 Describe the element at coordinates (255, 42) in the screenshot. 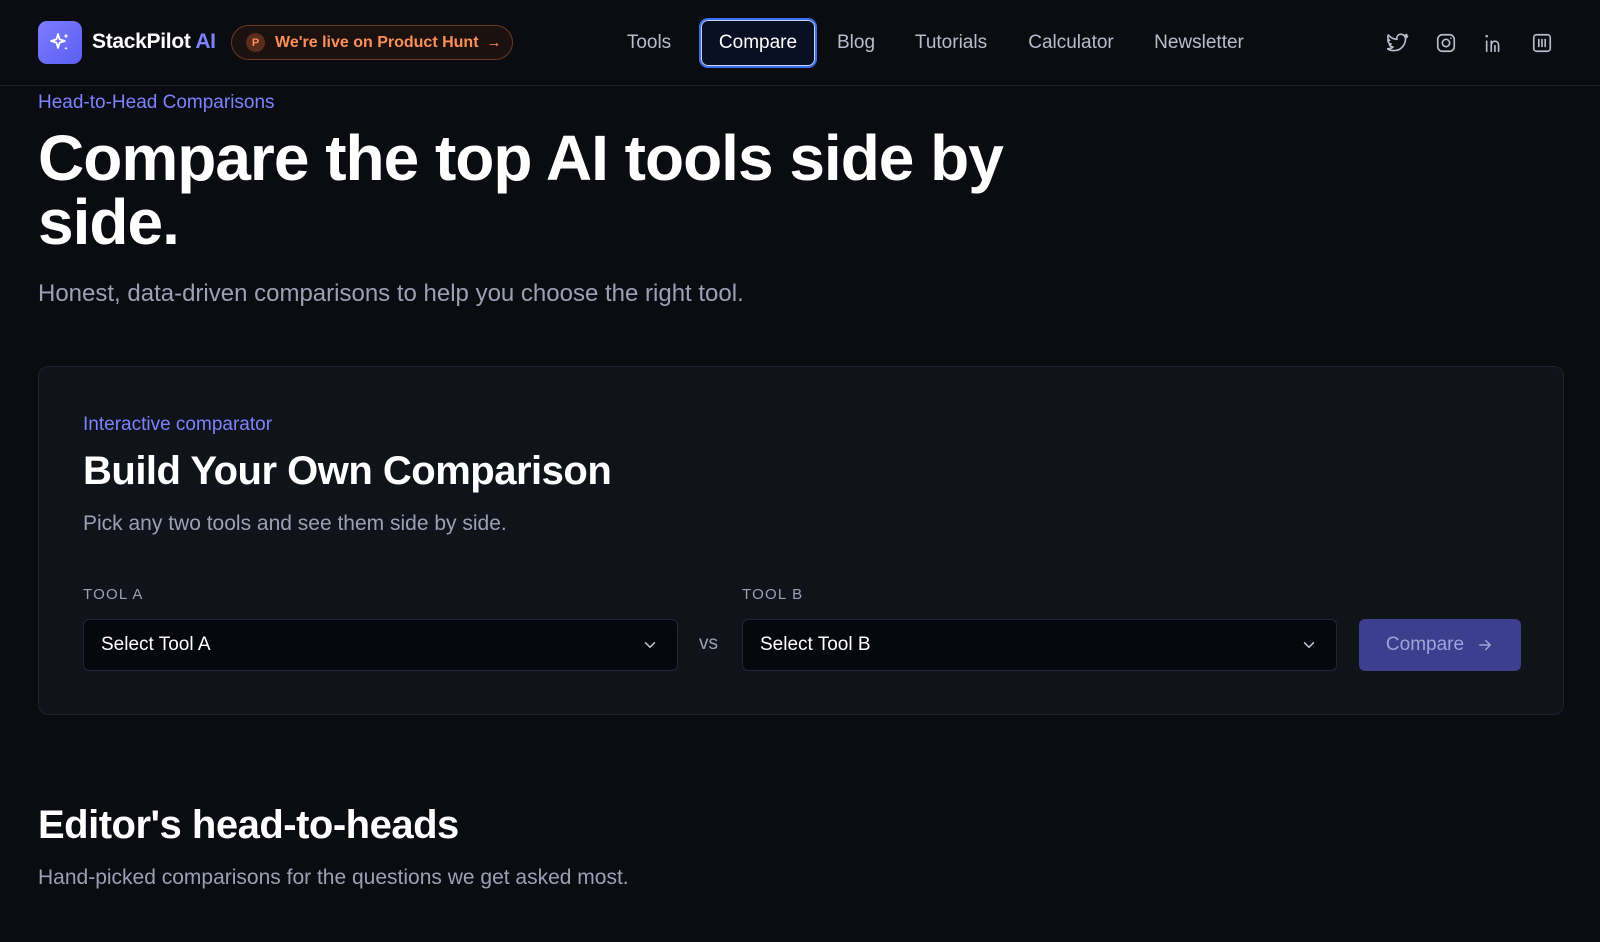

I see `product-hunt-badge-icon: P` at that location.